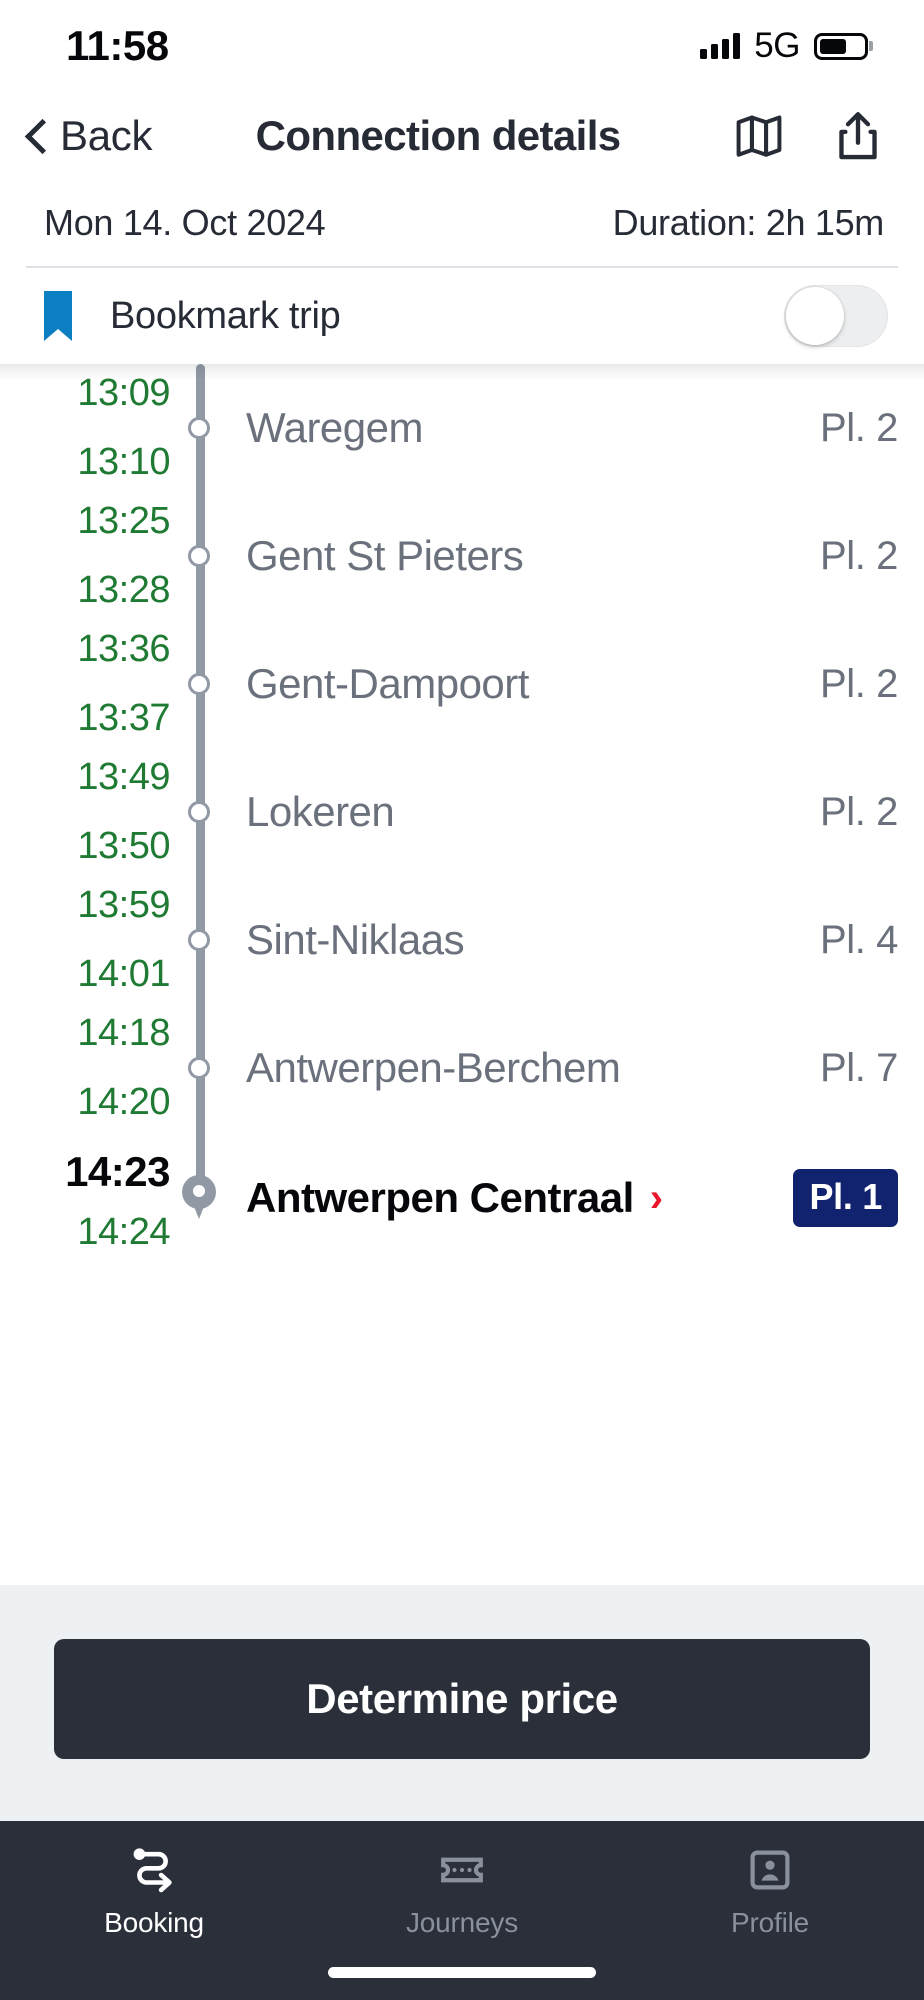  I want to click on stop-name-cell: Waregem, so click(524, 428).